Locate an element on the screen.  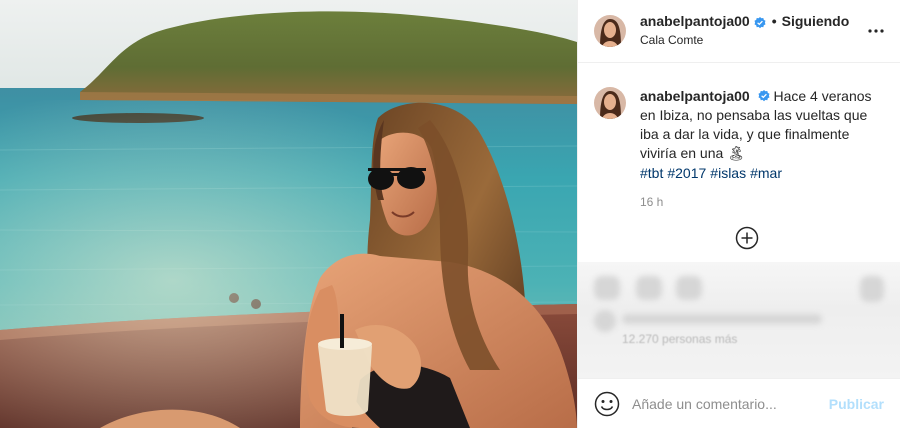
more-options-icon is located at coordinates (876, 31).